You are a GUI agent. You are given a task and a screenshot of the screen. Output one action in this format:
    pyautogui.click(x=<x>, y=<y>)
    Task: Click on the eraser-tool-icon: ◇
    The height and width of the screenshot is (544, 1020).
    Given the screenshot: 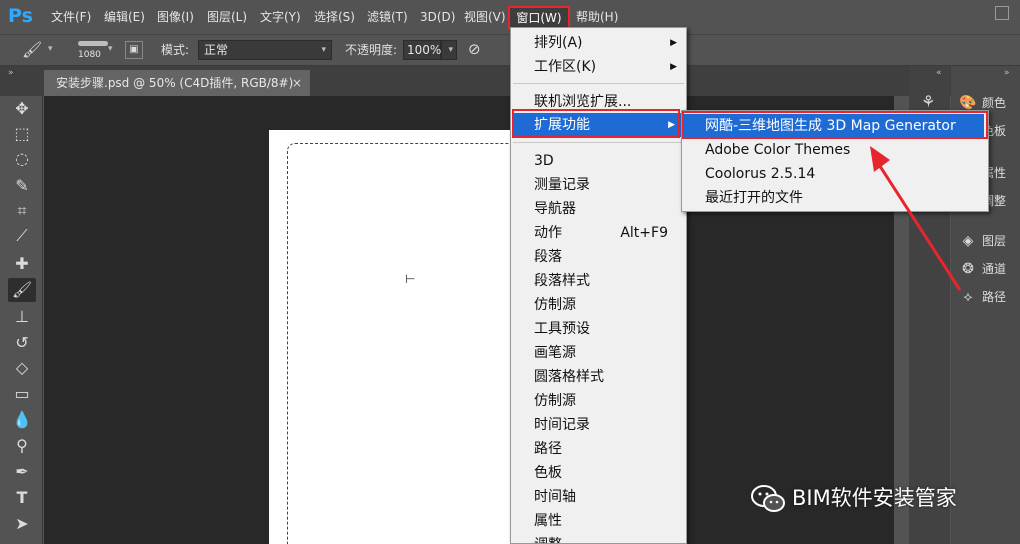 What is the action you would take?
    pyautogui.click(x=22, y=368)
    